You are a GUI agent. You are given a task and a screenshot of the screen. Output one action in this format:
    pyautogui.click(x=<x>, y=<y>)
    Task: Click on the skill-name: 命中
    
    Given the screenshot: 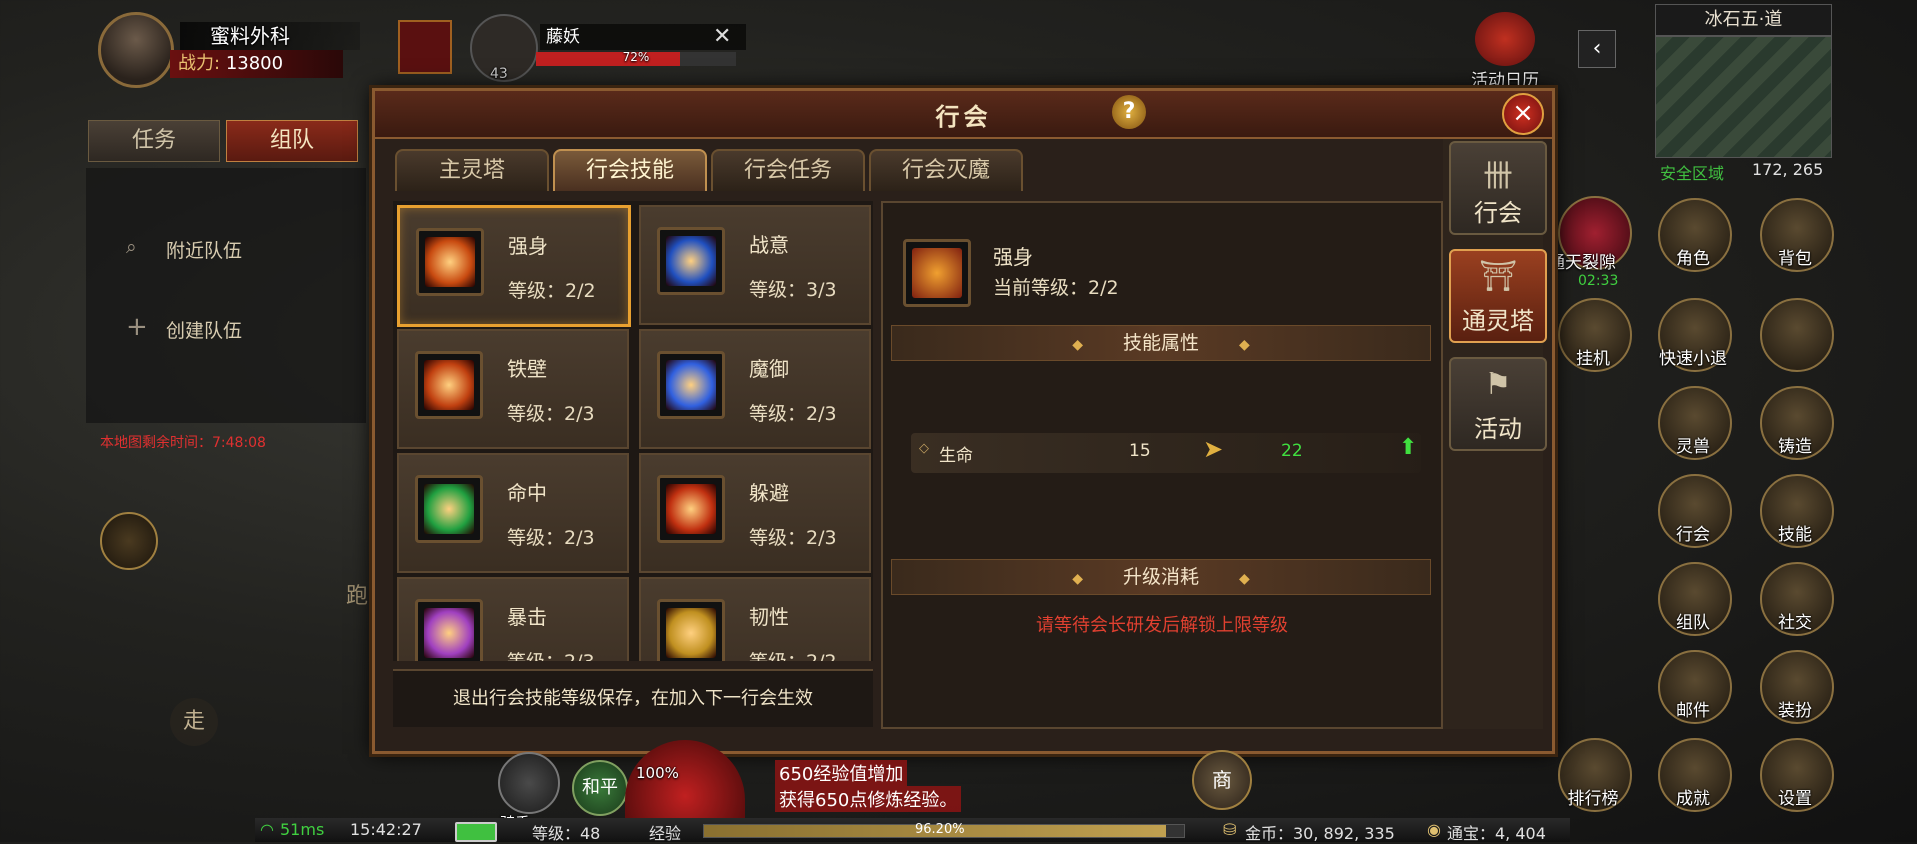 What is the action you would take?
    pyautogui.click(x=527, y=493)
    